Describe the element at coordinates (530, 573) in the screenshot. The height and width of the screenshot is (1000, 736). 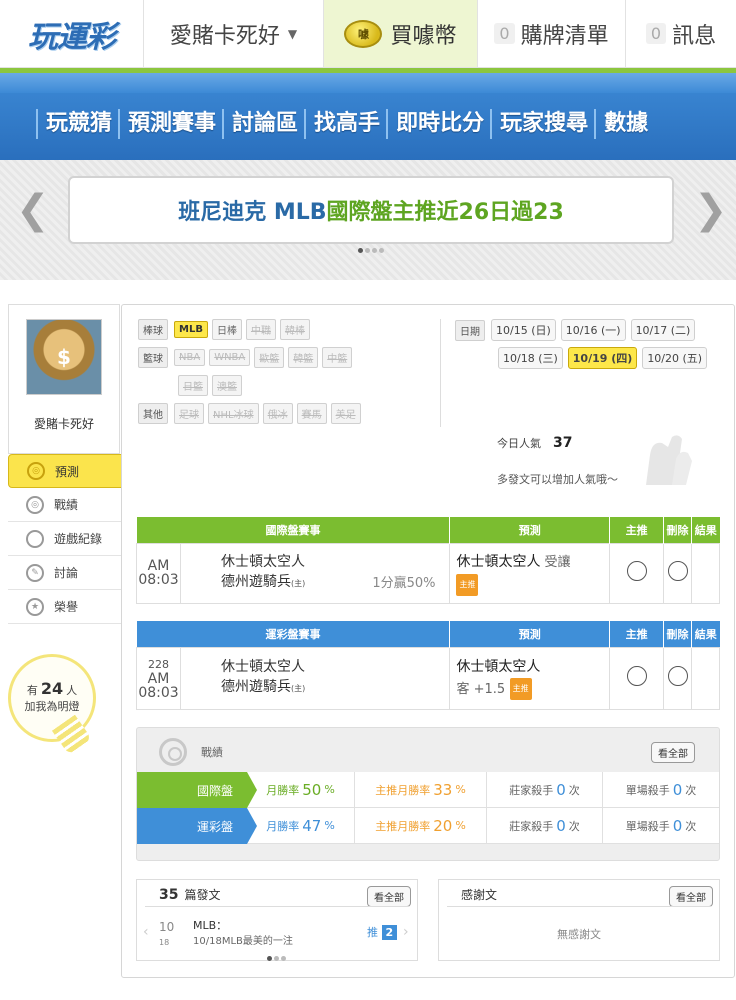
I see `prediction-cell: 休士頓太空人 受讓 主推` at that location.